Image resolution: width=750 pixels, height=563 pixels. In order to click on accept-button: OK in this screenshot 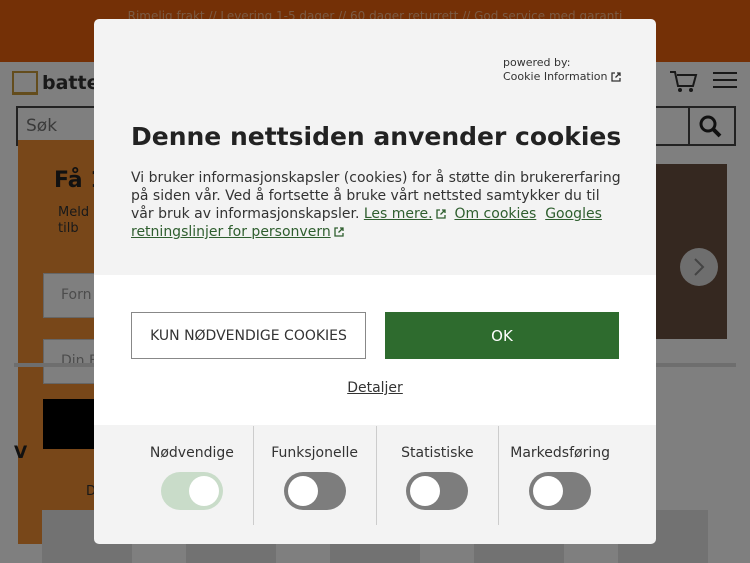, I will do `click(502, 335)`.